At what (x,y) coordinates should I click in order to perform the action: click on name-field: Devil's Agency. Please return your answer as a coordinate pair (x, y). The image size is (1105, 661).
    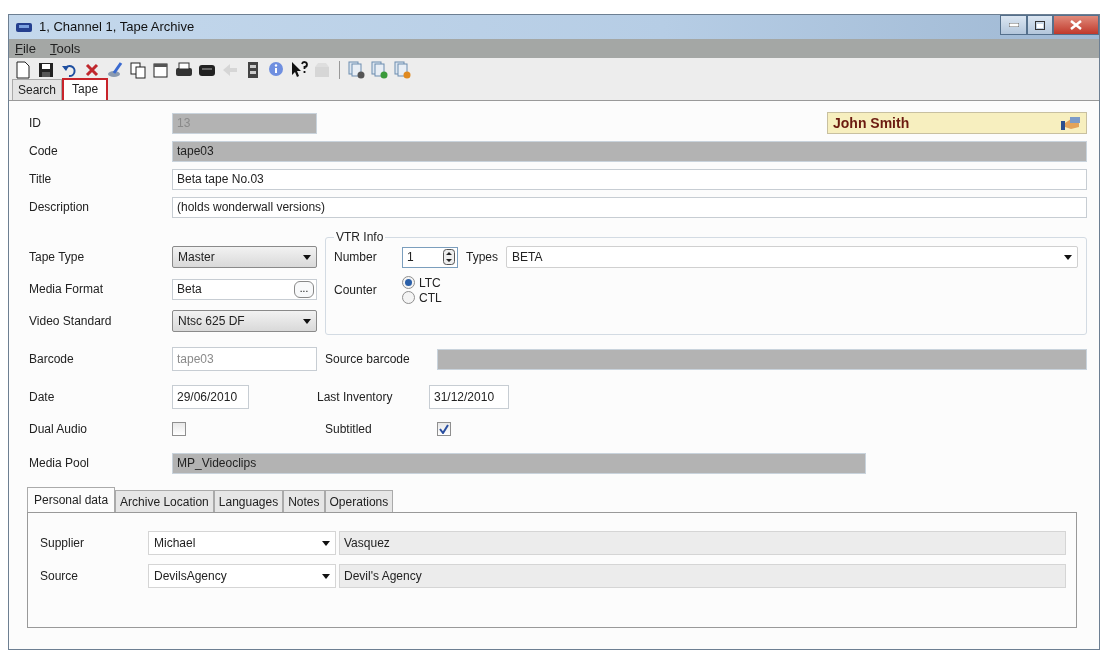
    Looking at the image, I should click on (702, 576).